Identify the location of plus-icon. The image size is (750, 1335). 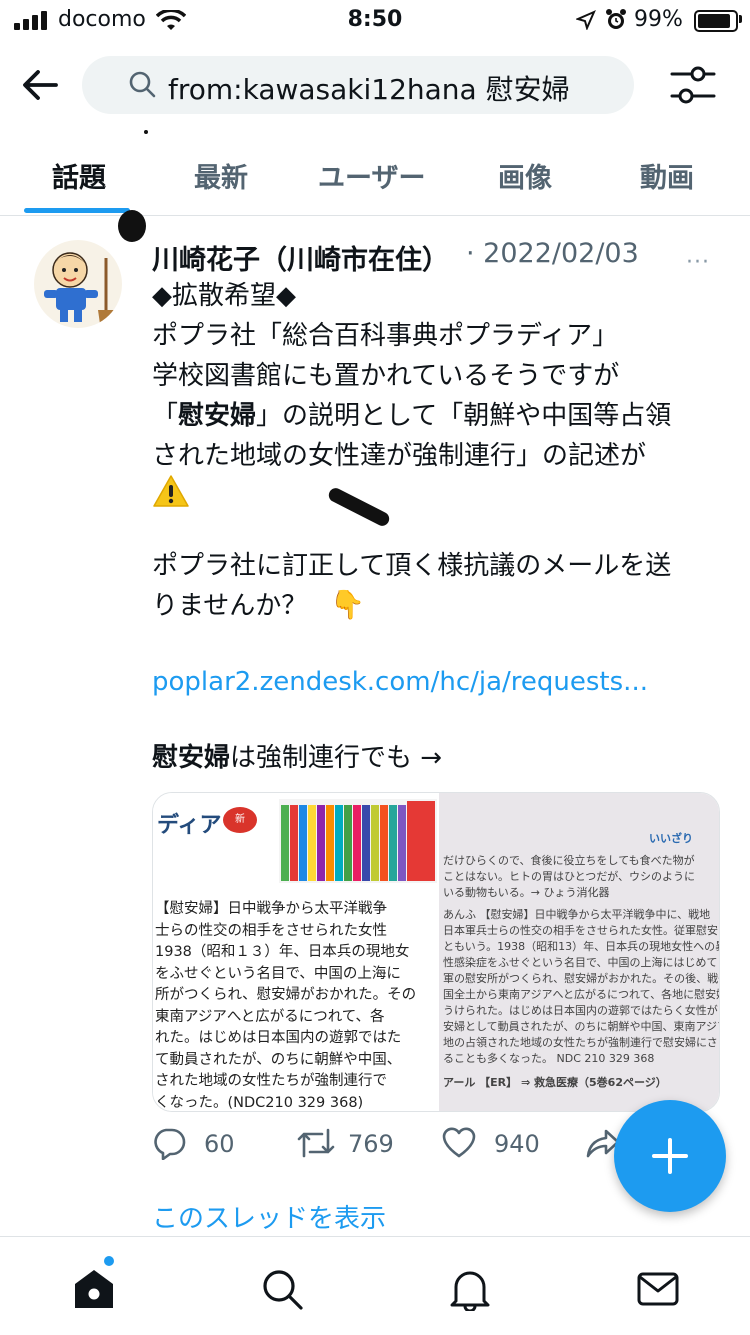
(670, 1156).